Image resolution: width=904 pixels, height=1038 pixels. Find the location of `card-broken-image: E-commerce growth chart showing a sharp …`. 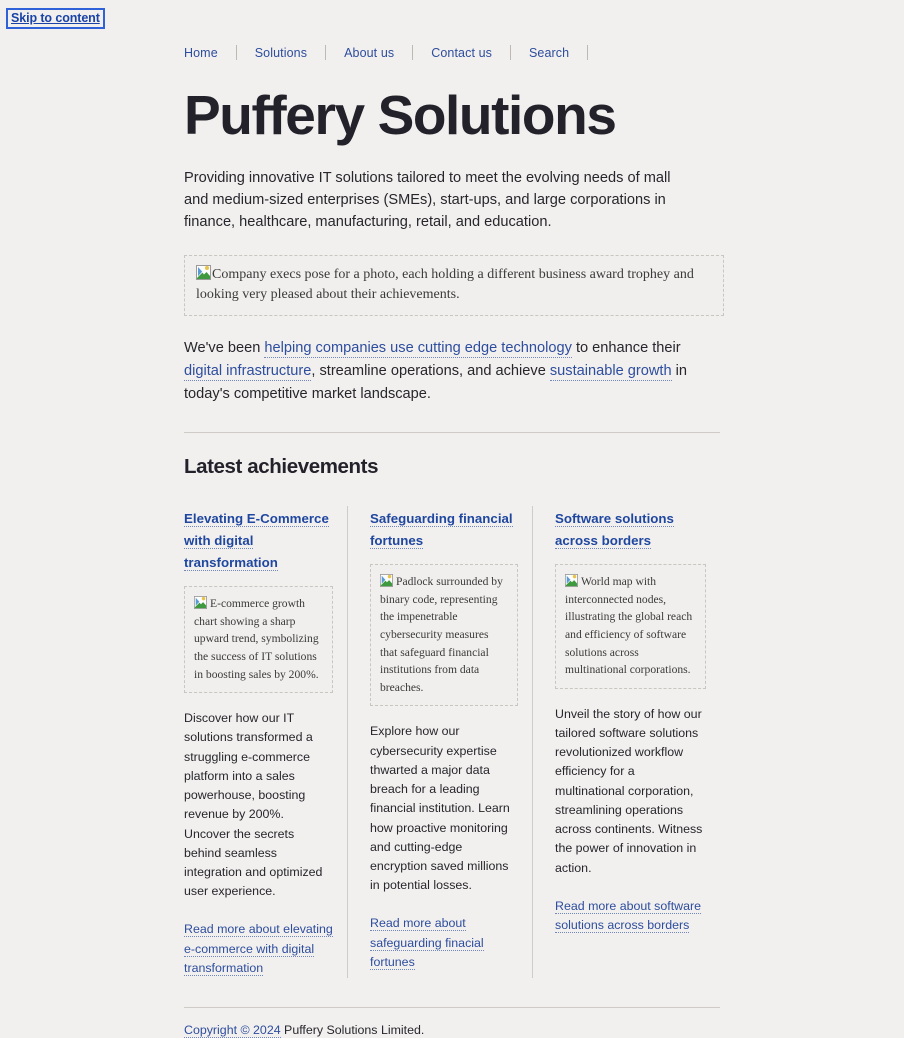

card-broken-image: E-commerce growth chart showing a sharp … is located at coordinates (258, 640).